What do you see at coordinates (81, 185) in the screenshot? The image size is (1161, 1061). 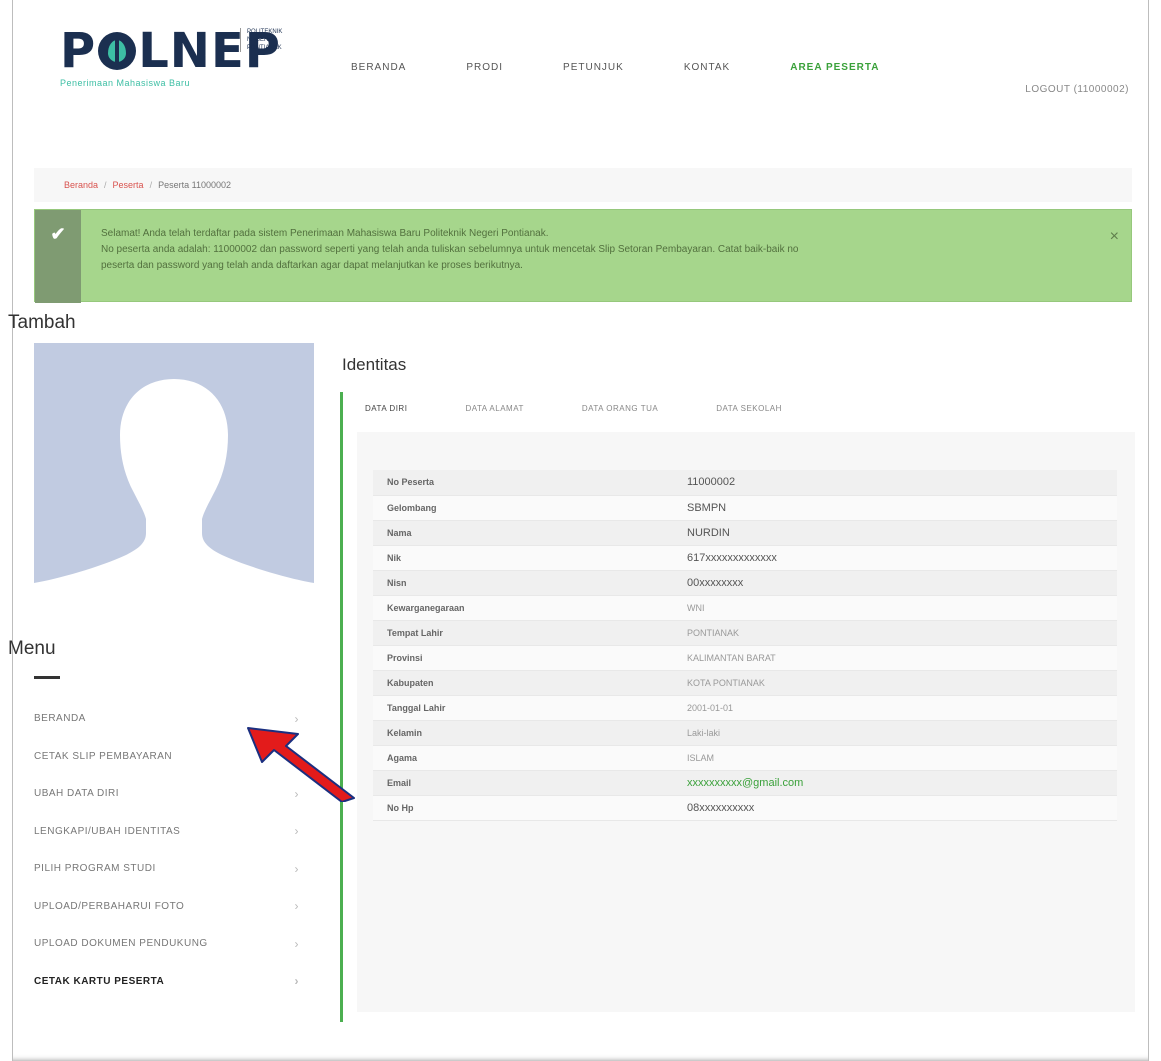 I see `breadcrumb-beranda: Beranda` at bounding box center [81, 185].